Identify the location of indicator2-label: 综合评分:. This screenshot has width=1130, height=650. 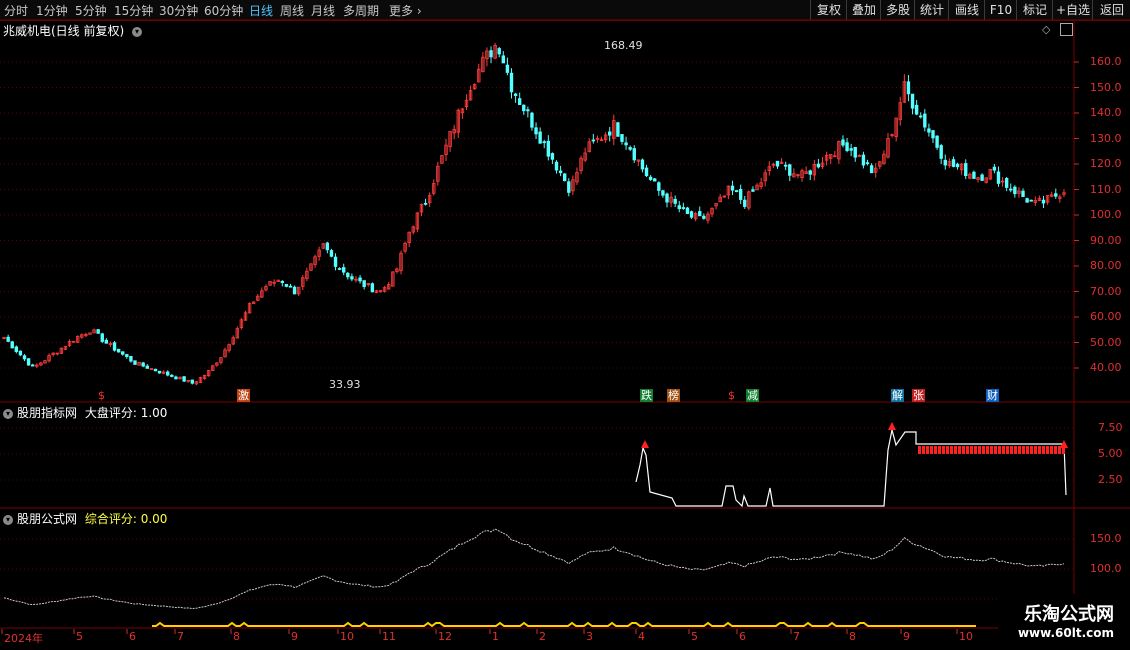
(110, 519).